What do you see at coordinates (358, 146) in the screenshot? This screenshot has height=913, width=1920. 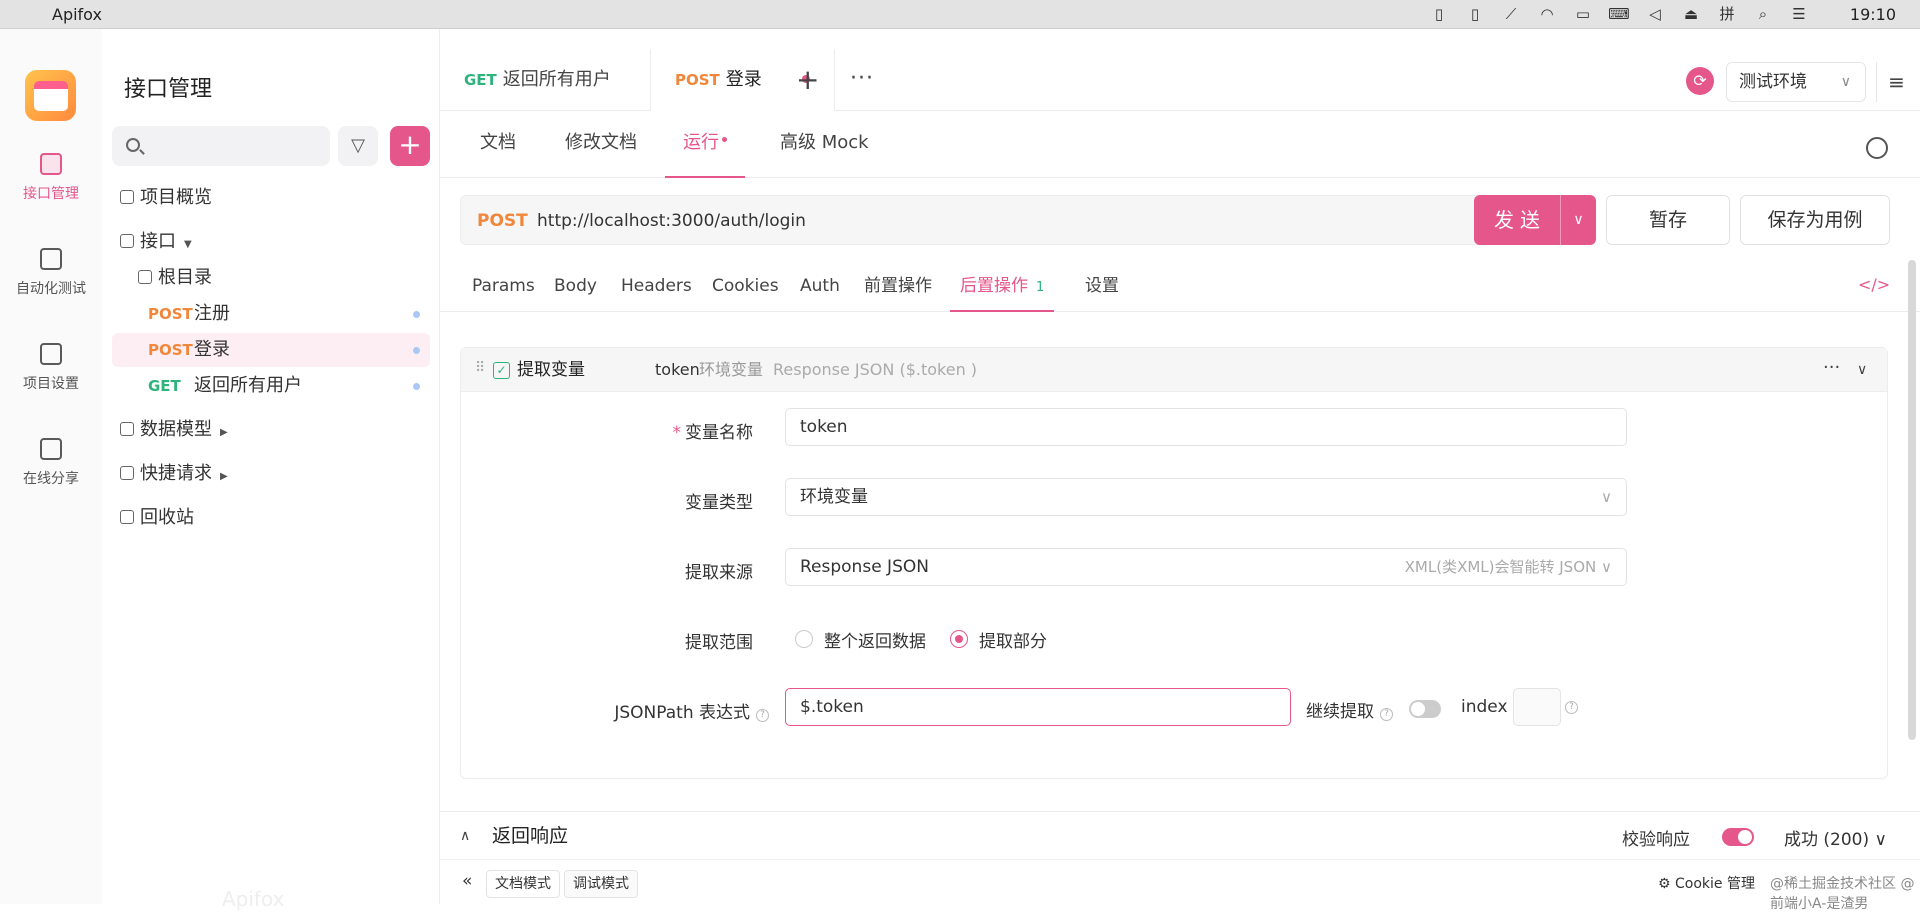 I see `filter-button: ▽` at bounding box center [358, 146].